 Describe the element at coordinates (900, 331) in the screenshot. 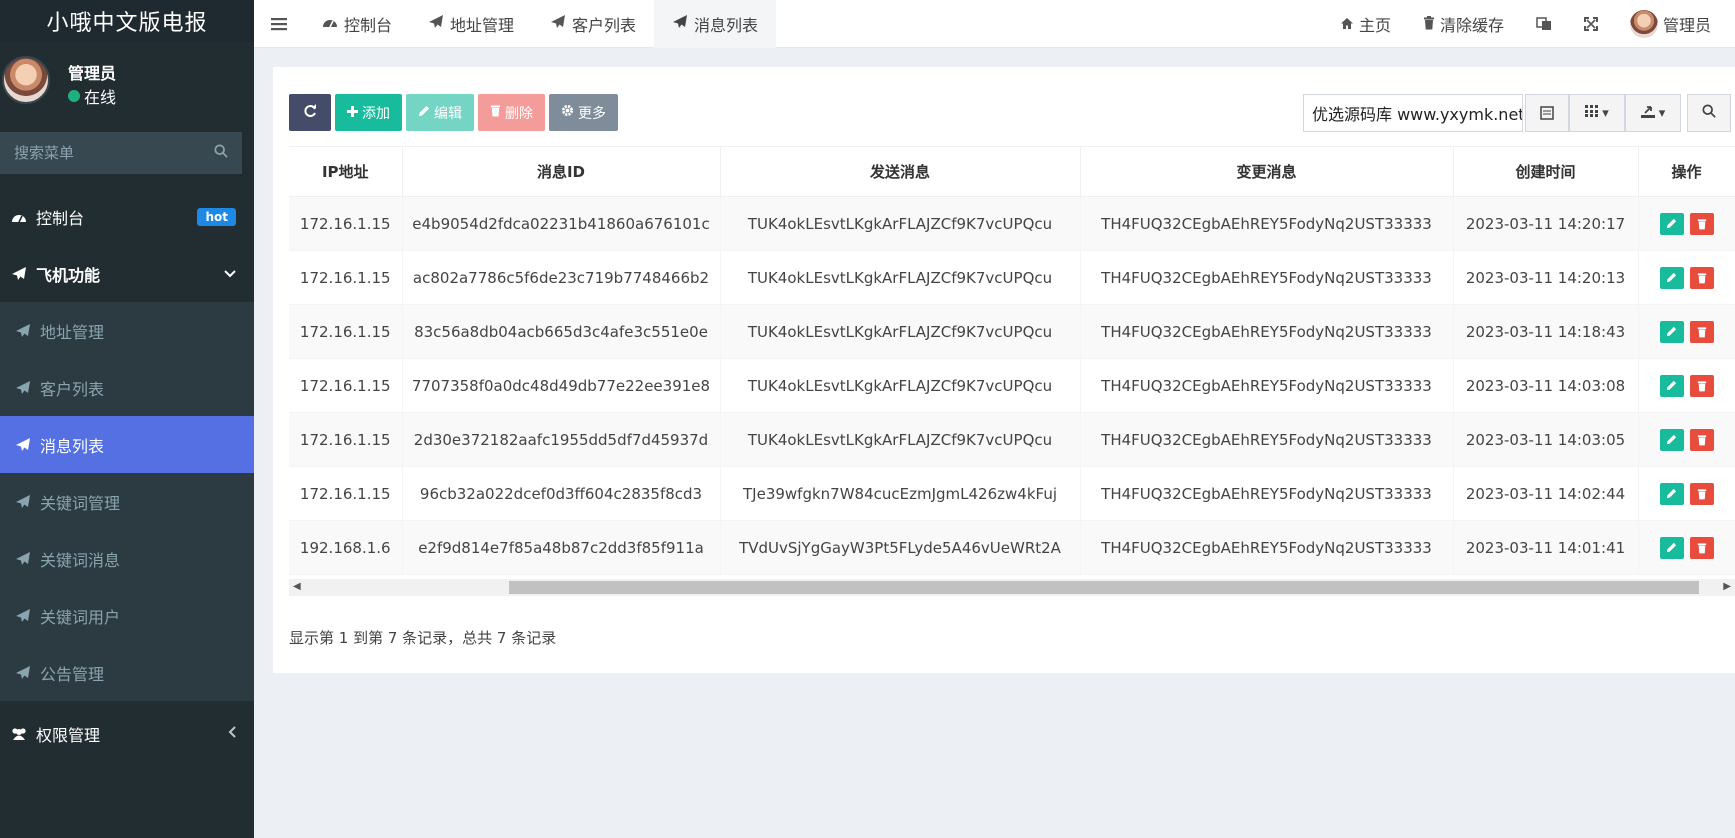

I see `table-cell: TUK4okLEsvtLKgkArFLAJZCf9K7vcUPQcu` at that location.